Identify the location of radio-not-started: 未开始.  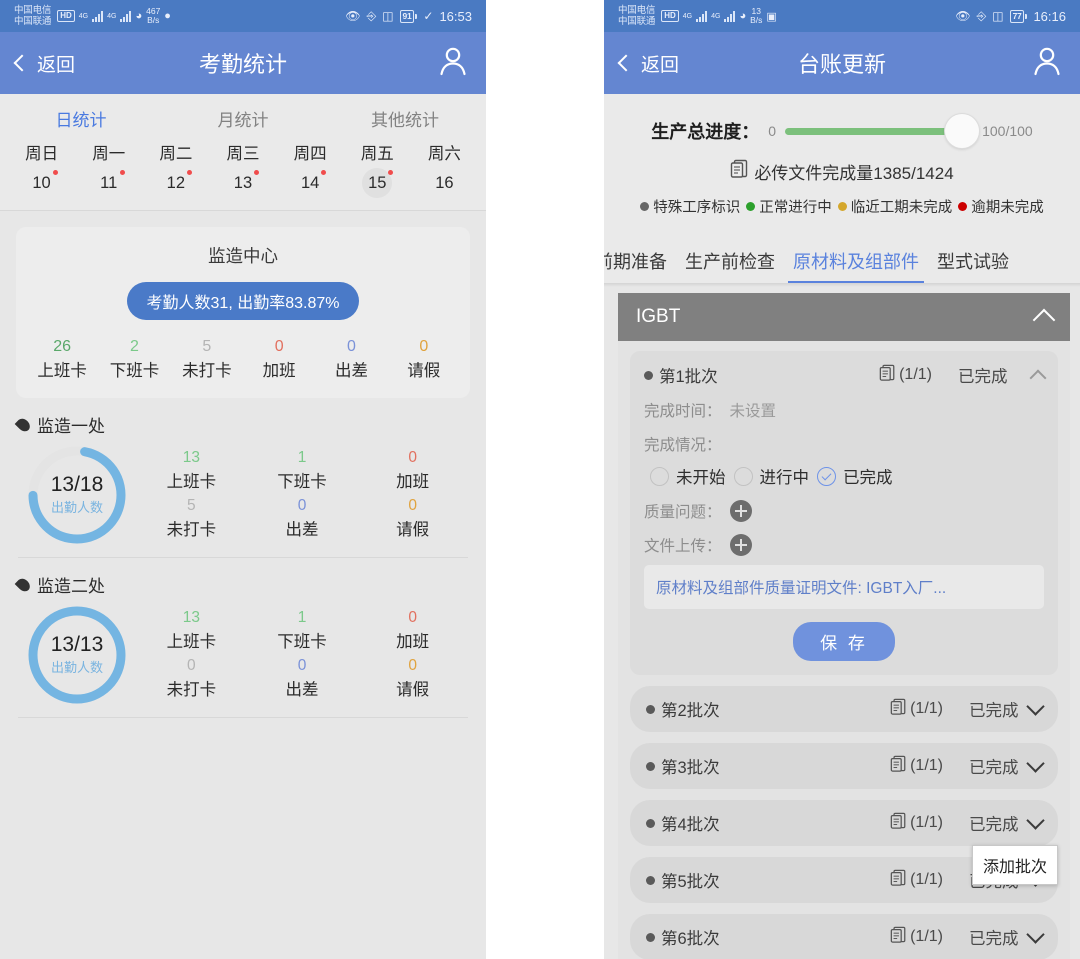
(688, 476).